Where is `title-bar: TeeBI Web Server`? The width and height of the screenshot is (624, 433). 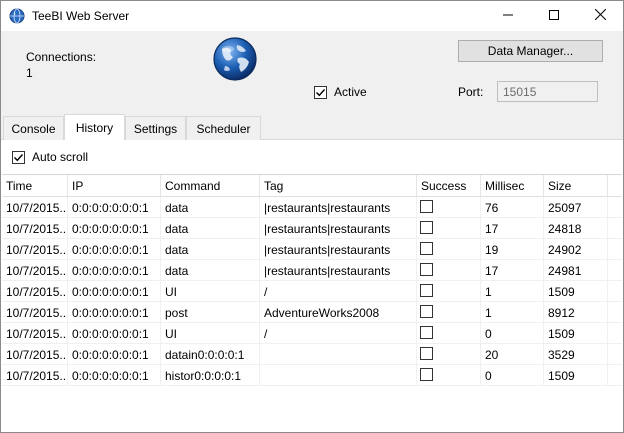 title-bar: TeeBI Web Server is located at coordinates (312, 16).